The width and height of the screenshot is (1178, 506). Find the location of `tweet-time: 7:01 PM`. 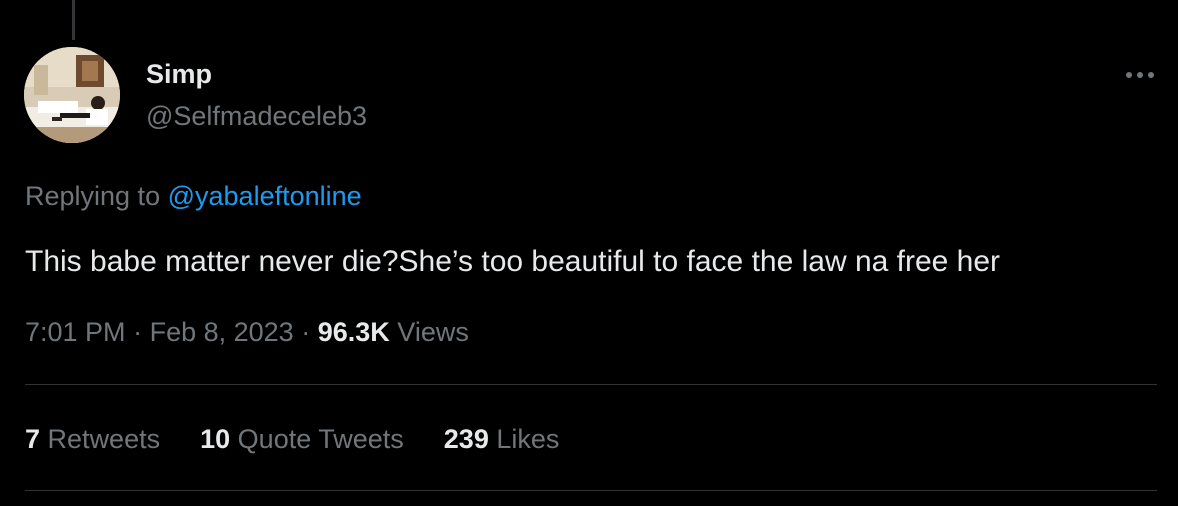

tweet-time: 7:01 PM is located at coordinates (75, 332).